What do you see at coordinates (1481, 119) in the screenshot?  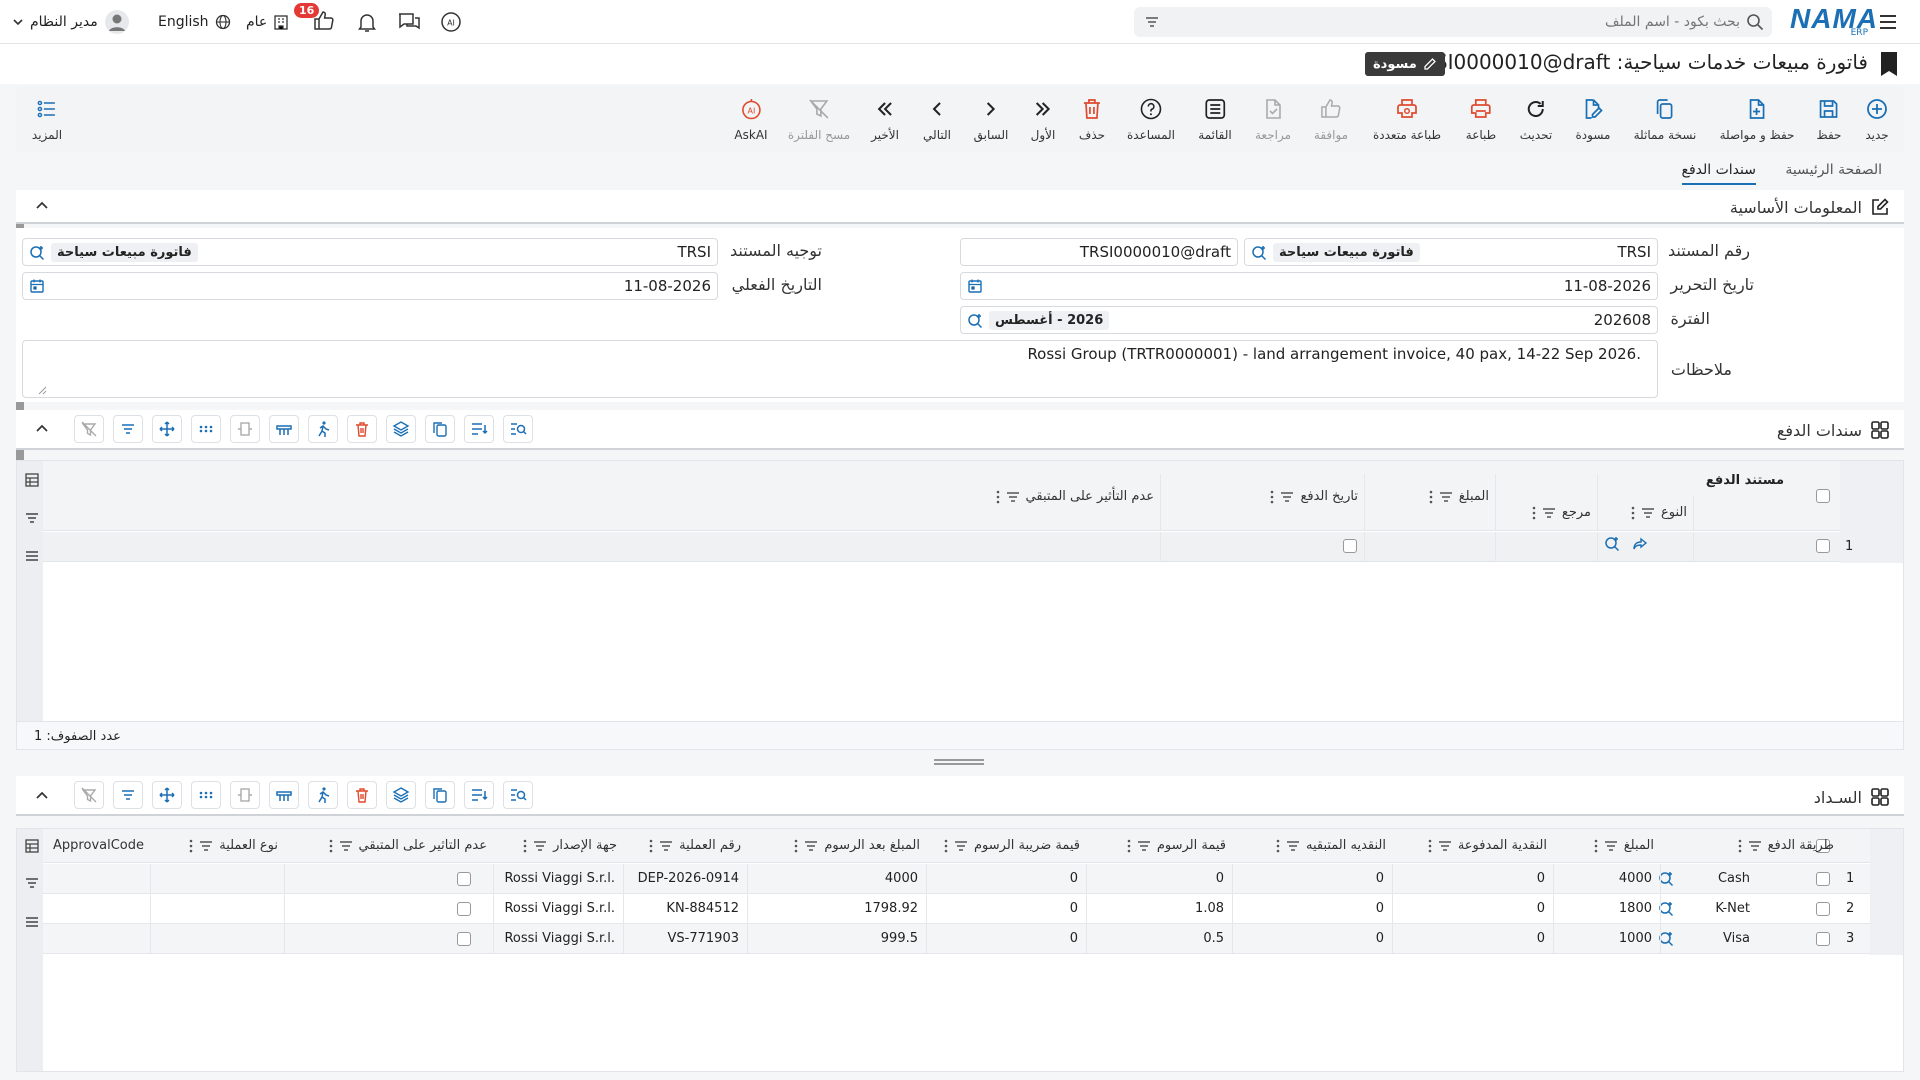 I see `print-button: طباعة` at bounding box center [1481, 119].